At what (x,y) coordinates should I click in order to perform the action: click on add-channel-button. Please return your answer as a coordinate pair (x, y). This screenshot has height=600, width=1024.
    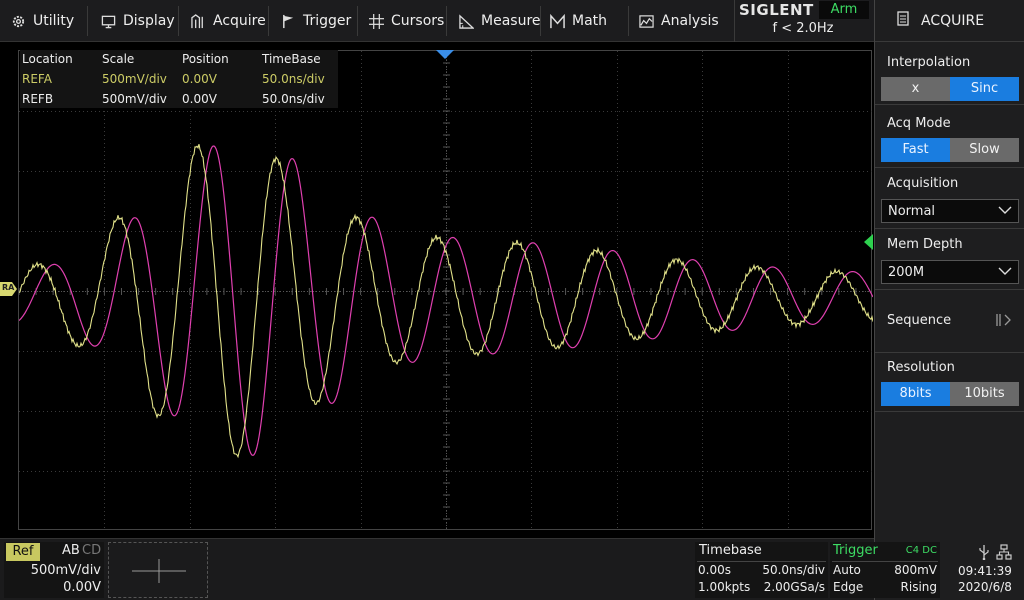
    Looking at the image, I should click on (158, 570).